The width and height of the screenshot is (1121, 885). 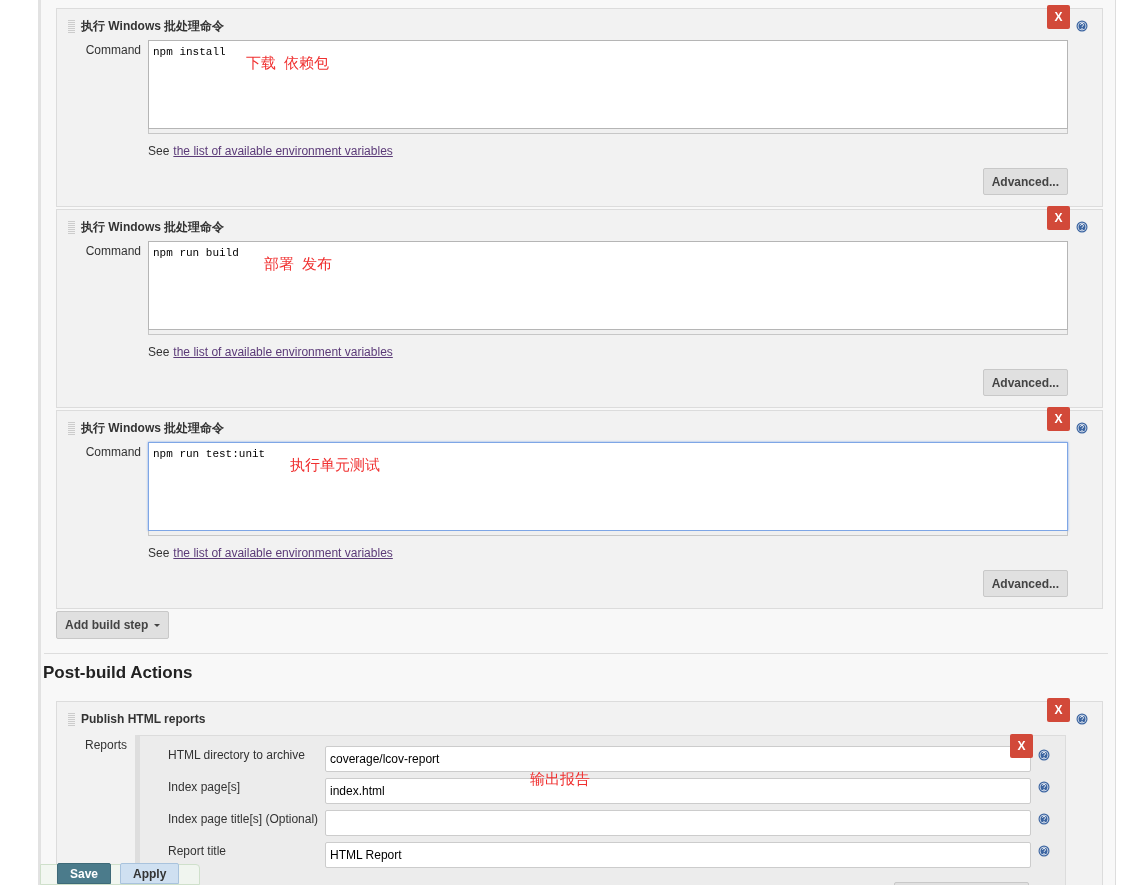 I want to click on annotation-text: 执行单元测试, so click(x=335, y=465).